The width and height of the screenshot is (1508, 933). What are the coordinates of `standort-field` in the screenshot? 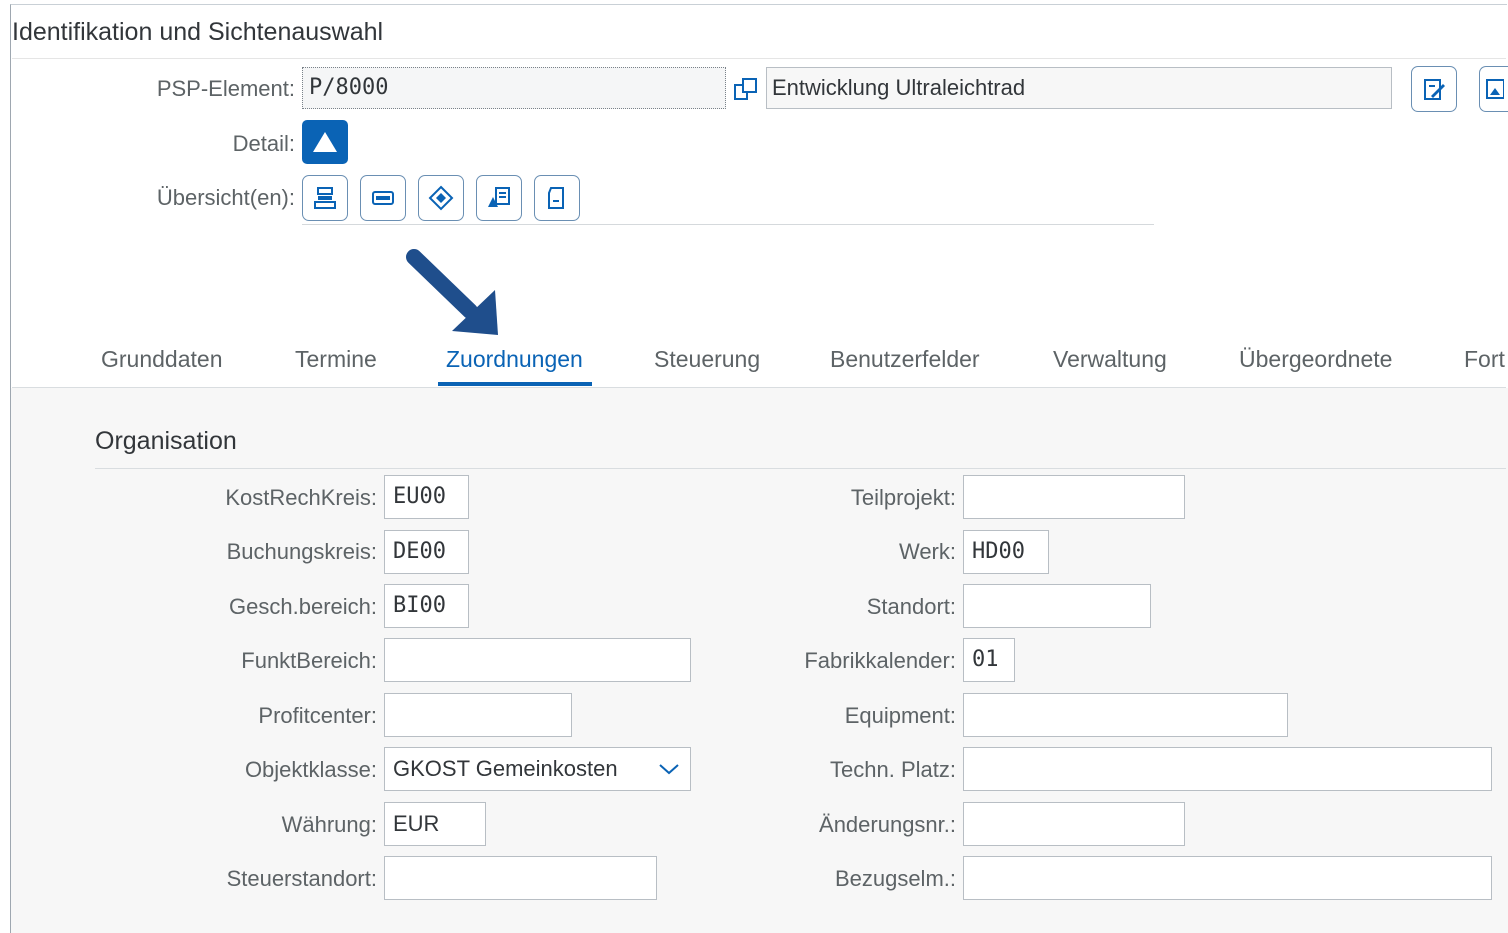 It's located at (1057, 606).